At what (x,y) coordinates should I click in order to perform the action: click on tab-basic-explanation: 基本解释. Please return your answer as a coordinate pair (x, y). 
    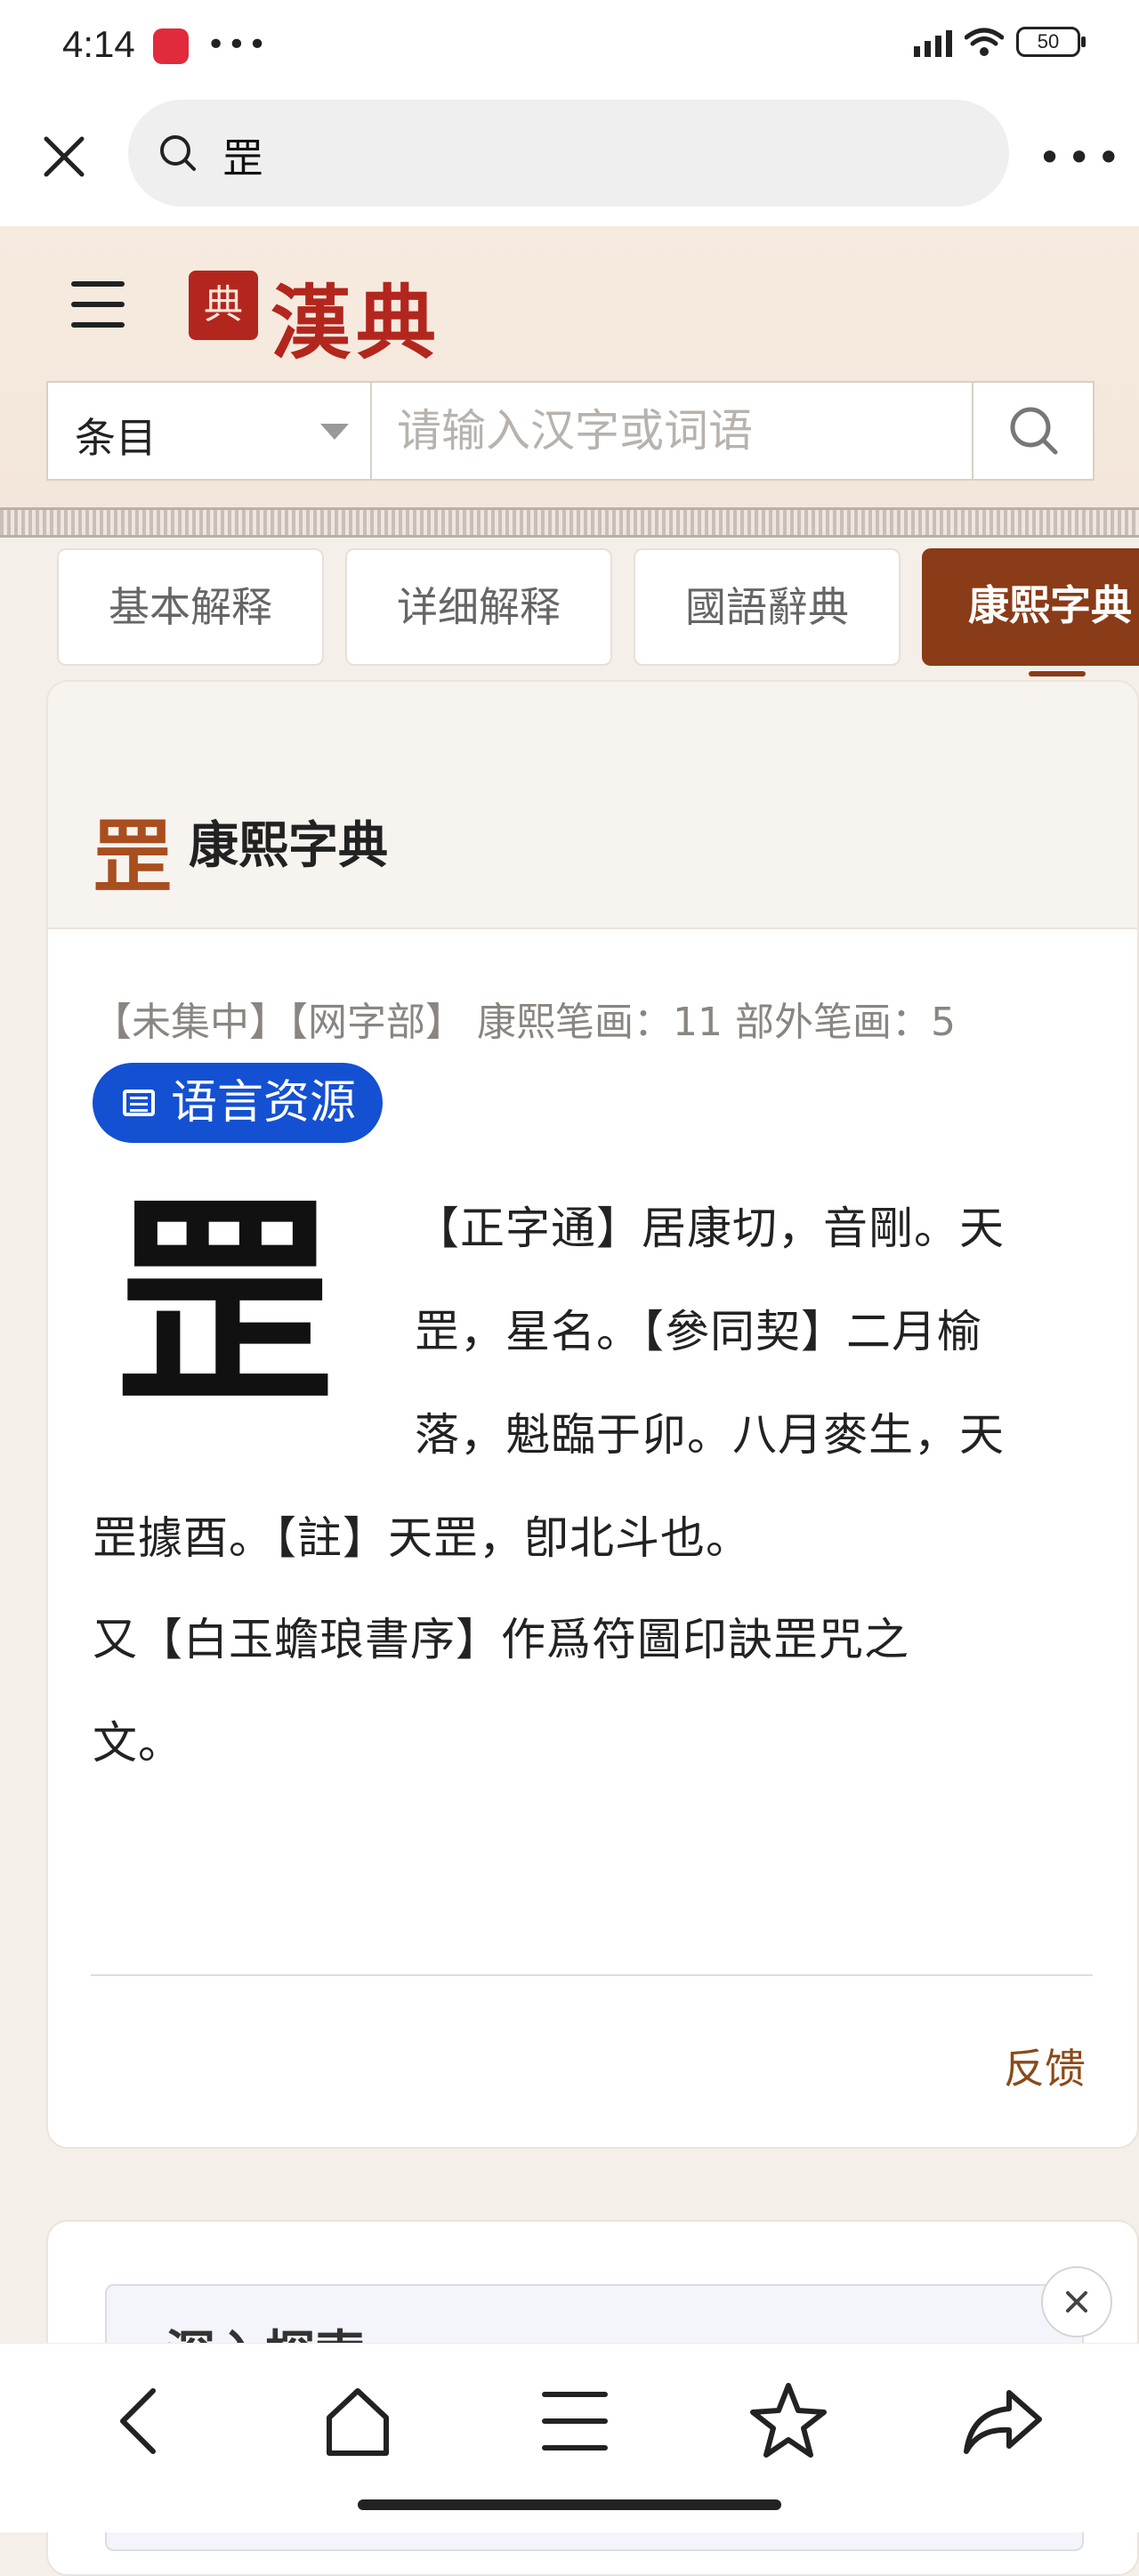
    Looking at the image, I should click on (191, 607).